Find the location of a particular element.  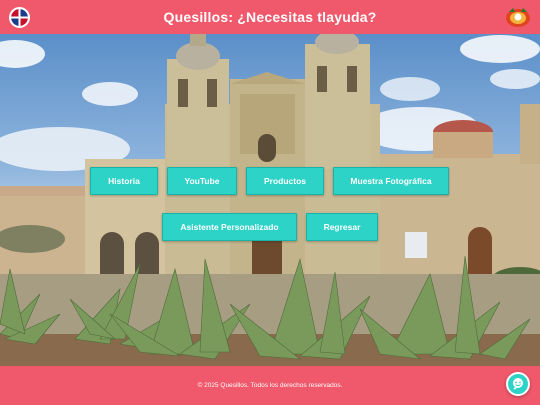

historia-button: Historia is located at coordinates (124, 181).